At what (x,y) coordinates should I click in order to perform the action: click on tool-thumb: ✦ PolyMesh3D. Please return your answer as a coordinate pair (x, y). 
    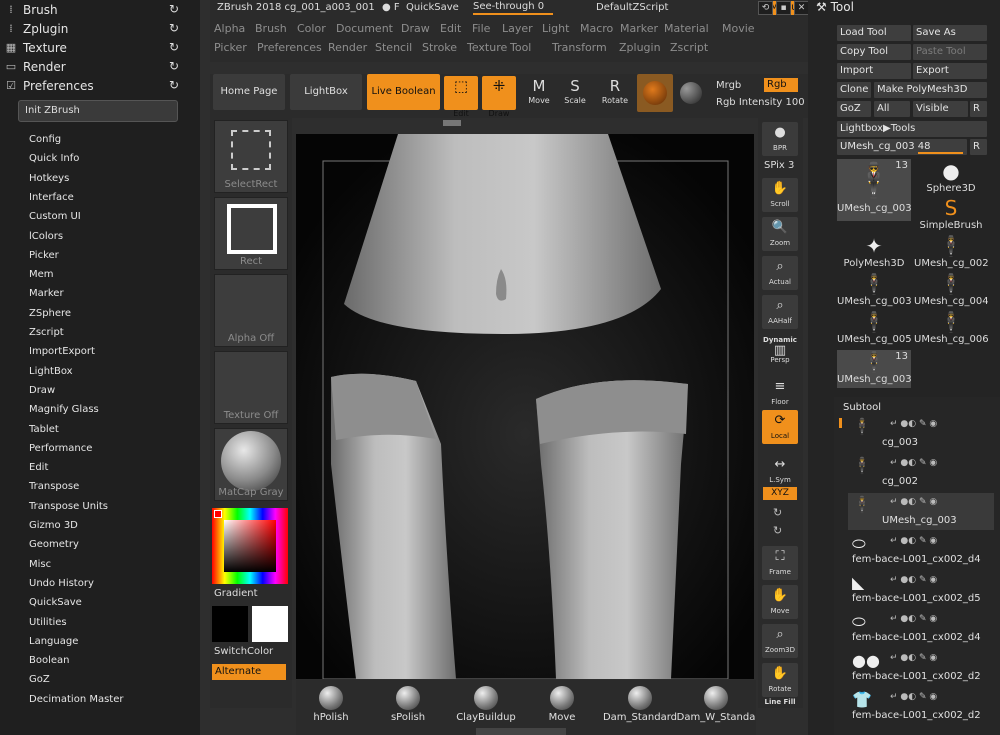
    Looking at the image, I should click on (874, 253).